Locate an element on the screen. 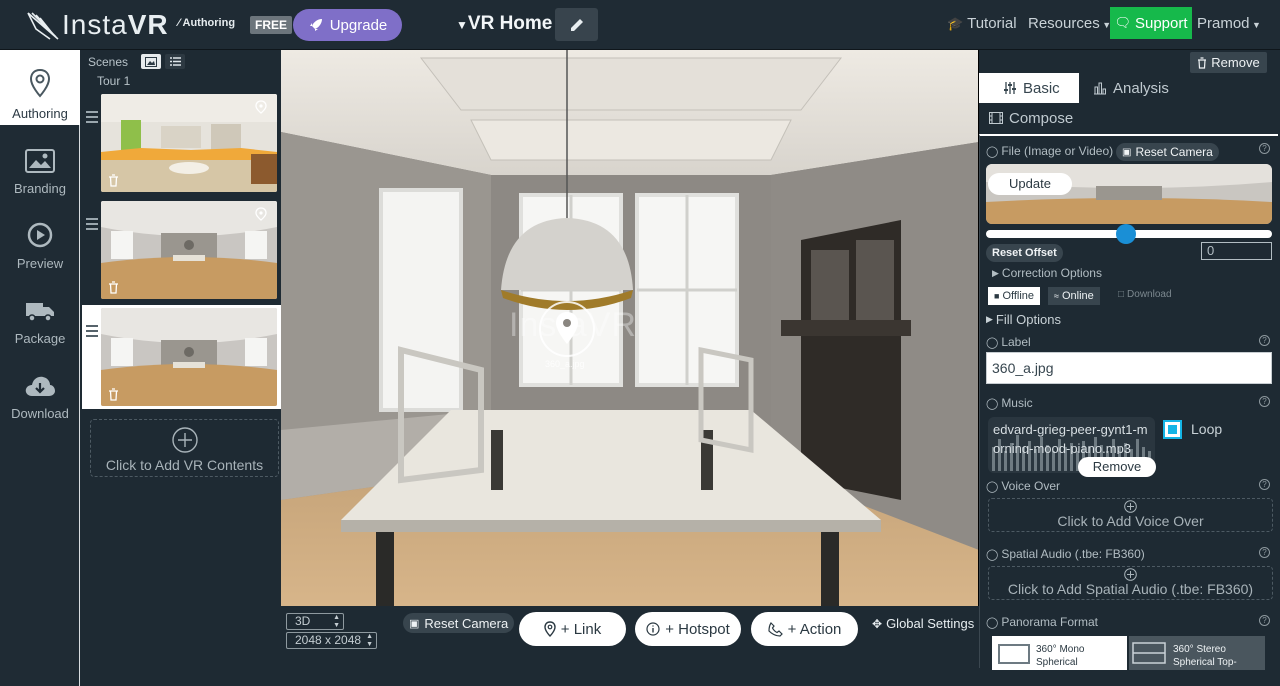 Image resolution: width=1280 pixels, height=686 pixels. download-button: □ Download is located at coordinates (1145, 294).